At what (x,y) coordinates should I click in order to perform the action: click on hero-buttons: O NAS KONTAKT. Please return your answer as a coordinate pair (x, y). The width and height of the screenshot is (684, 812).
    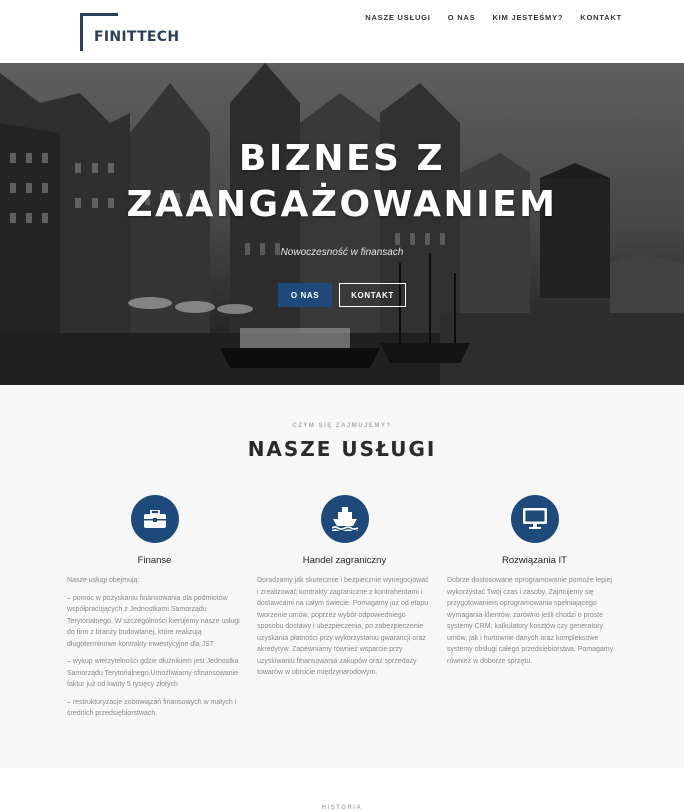
    Looking at the image, I should click on (342, 295).